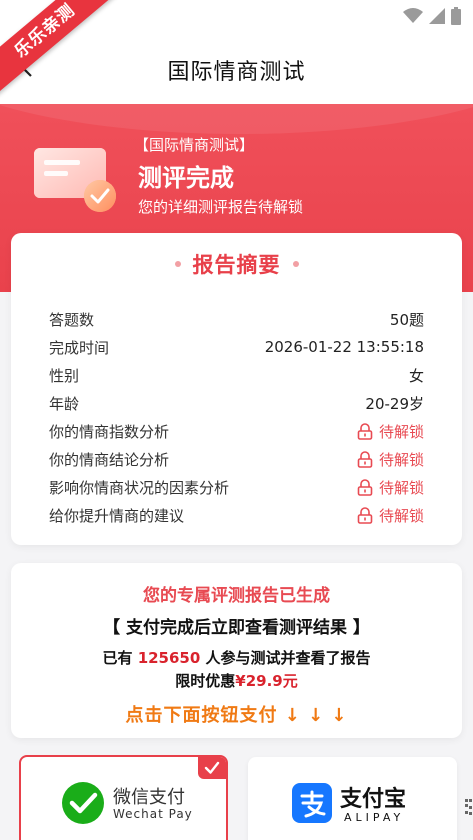  I want to click on summary-header: 报告摘要, so click(236, 264).